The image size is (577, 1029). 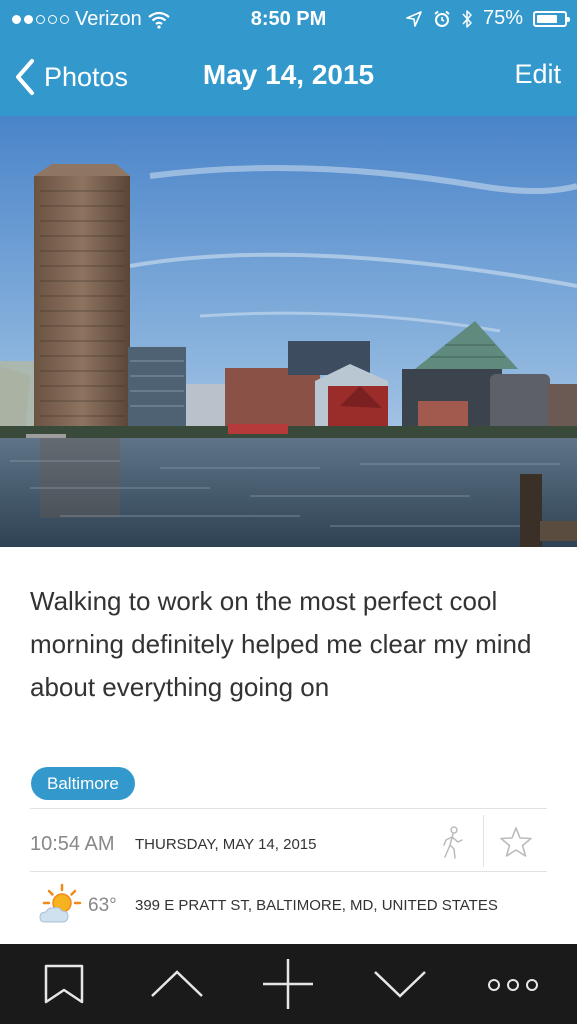 I want to click on location-arrow-icon, so click(x=414, y=18).